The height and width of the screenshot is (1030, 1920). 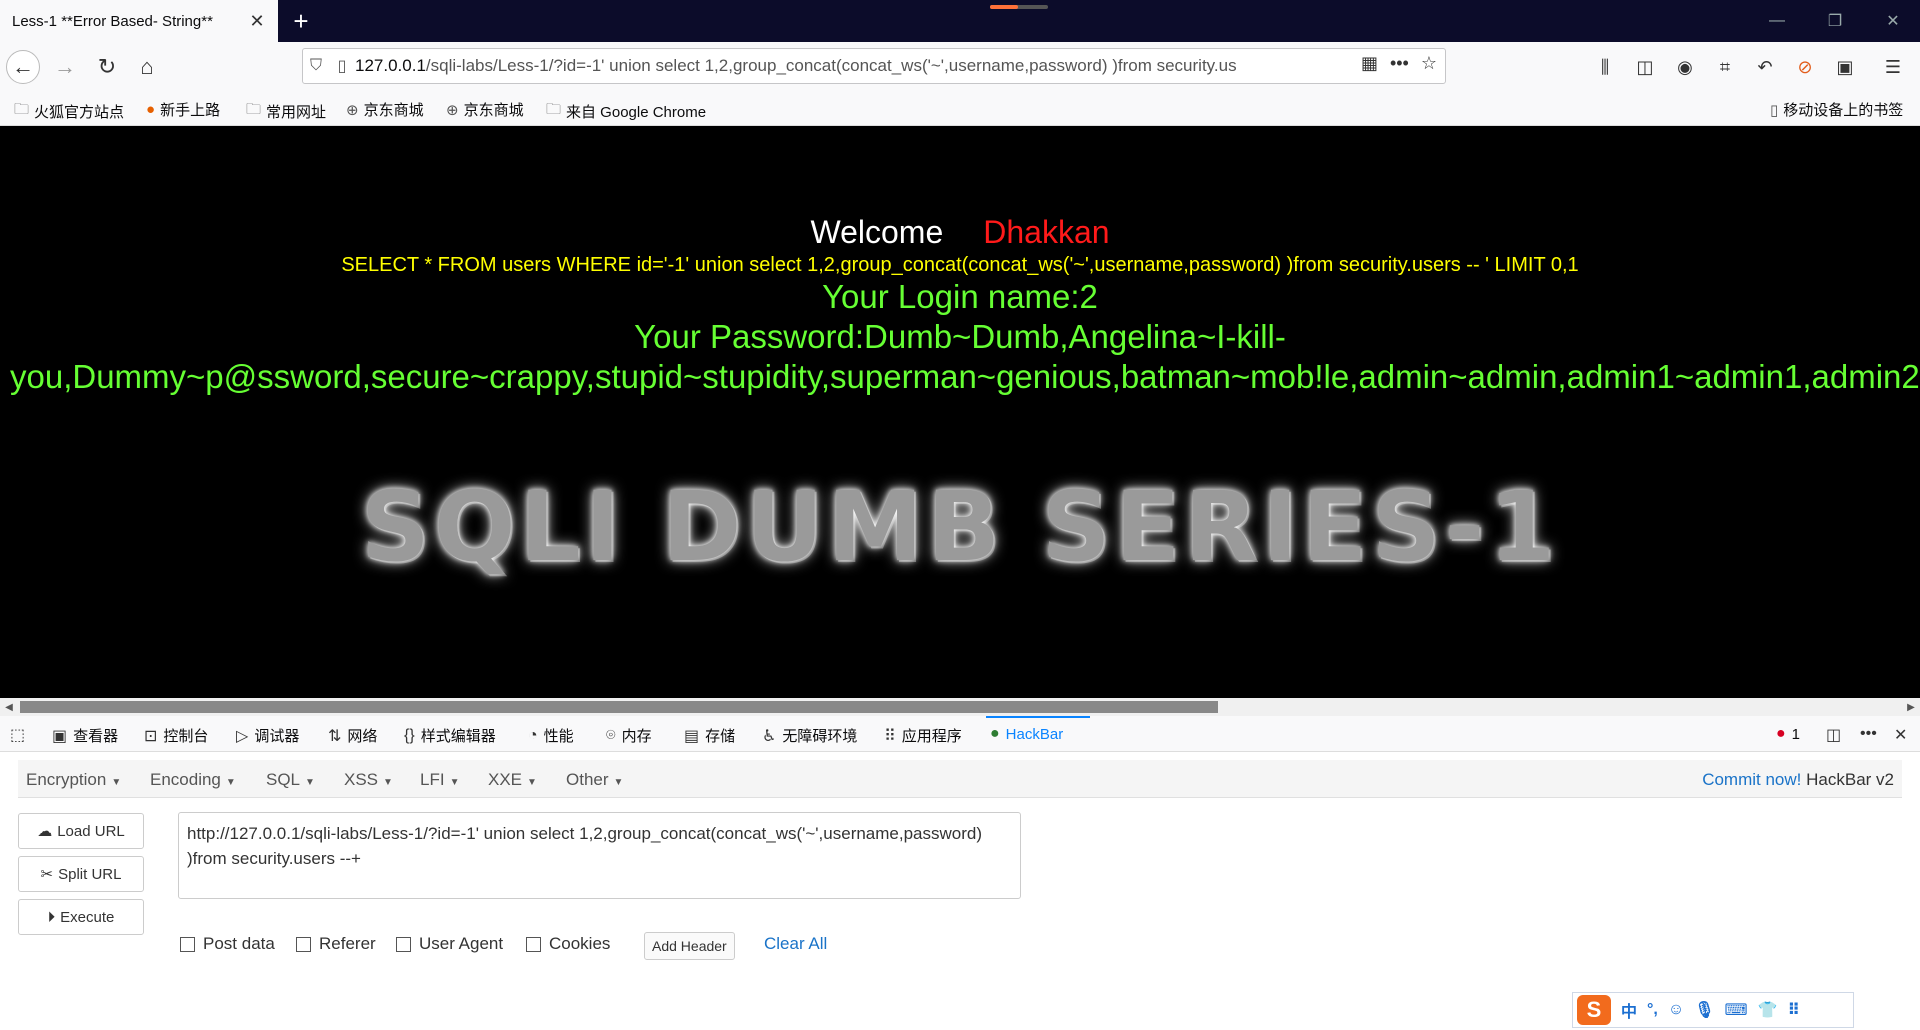 I want to click on mobile-bookmarks: ▯ 移动设备上的书签, so click(x=1836, y=109).